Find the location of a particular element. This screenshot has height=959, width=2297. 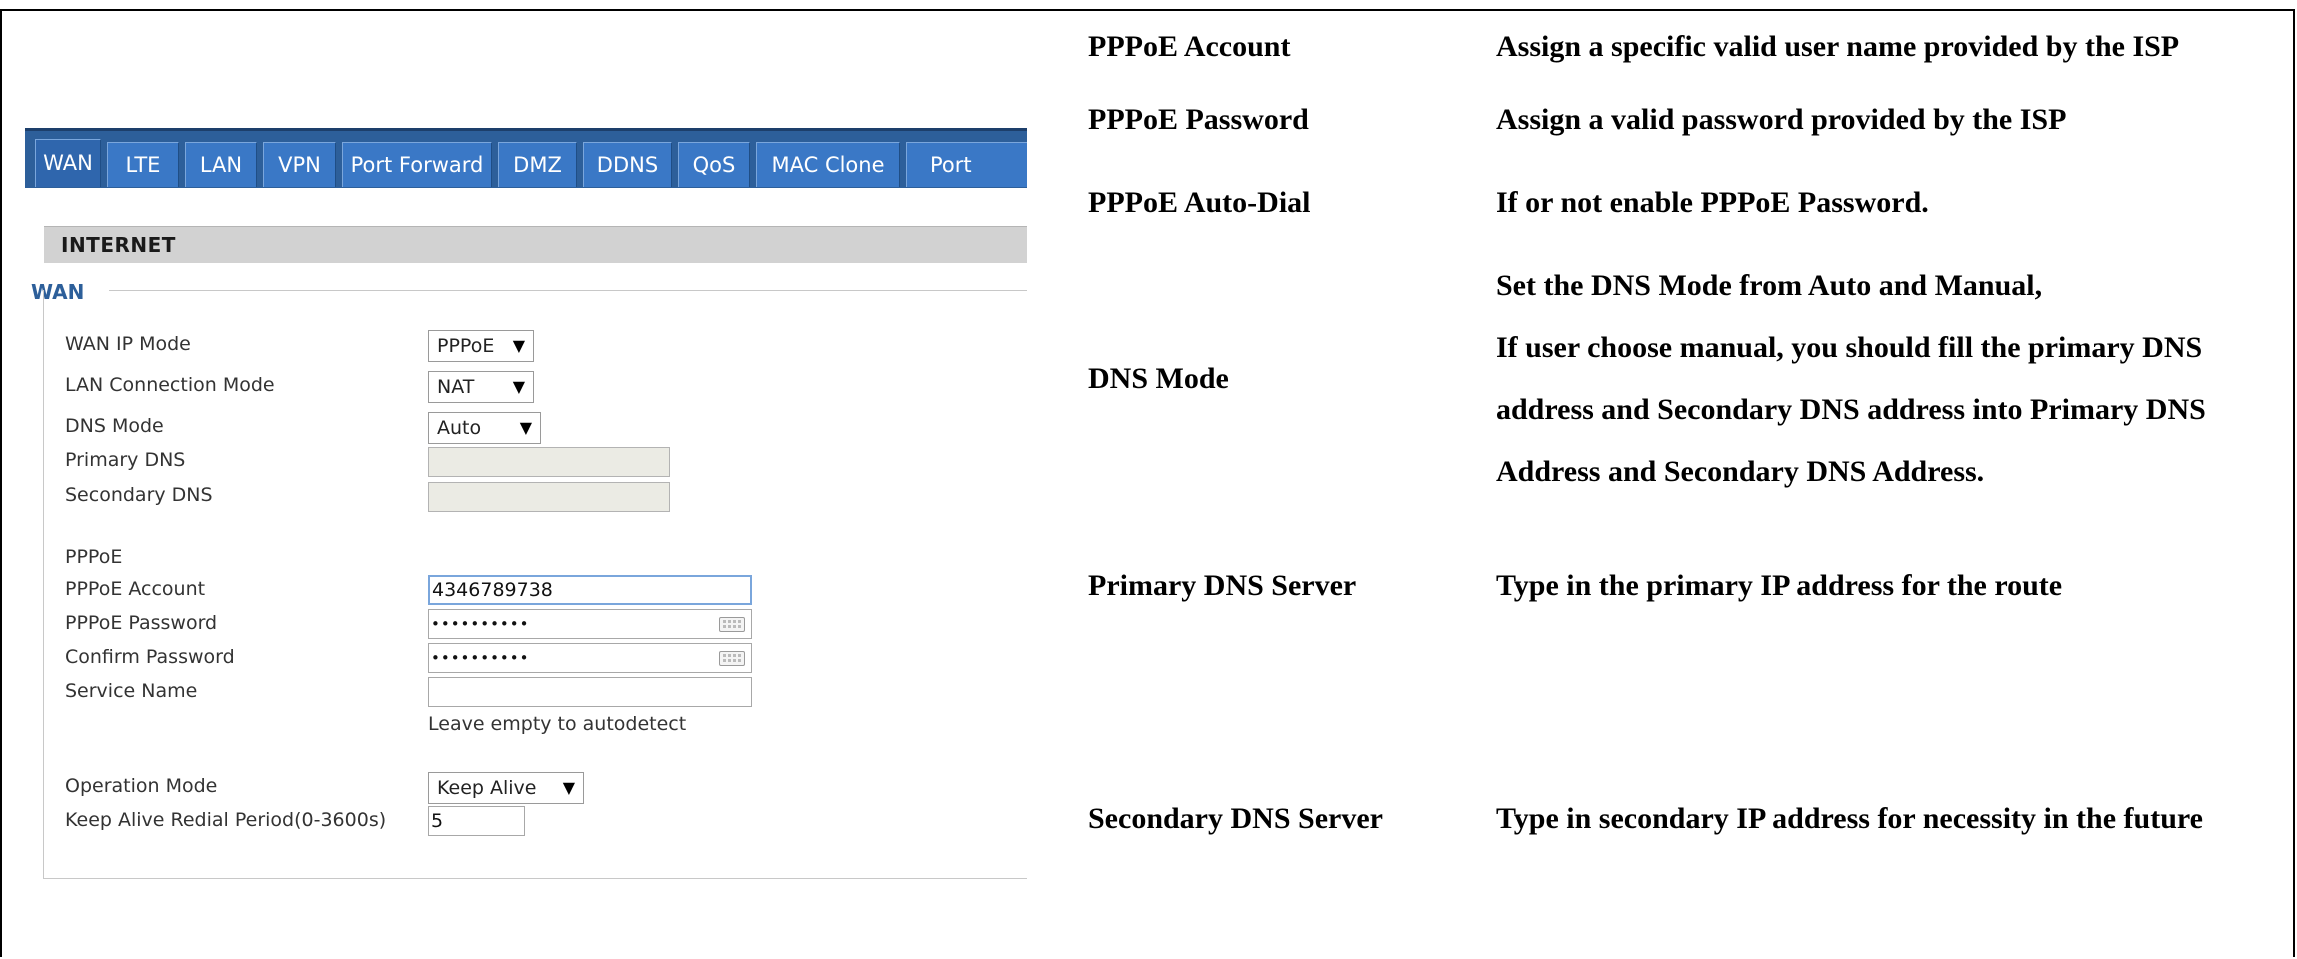

tab-port: Port is located at coordinates (966, 164).